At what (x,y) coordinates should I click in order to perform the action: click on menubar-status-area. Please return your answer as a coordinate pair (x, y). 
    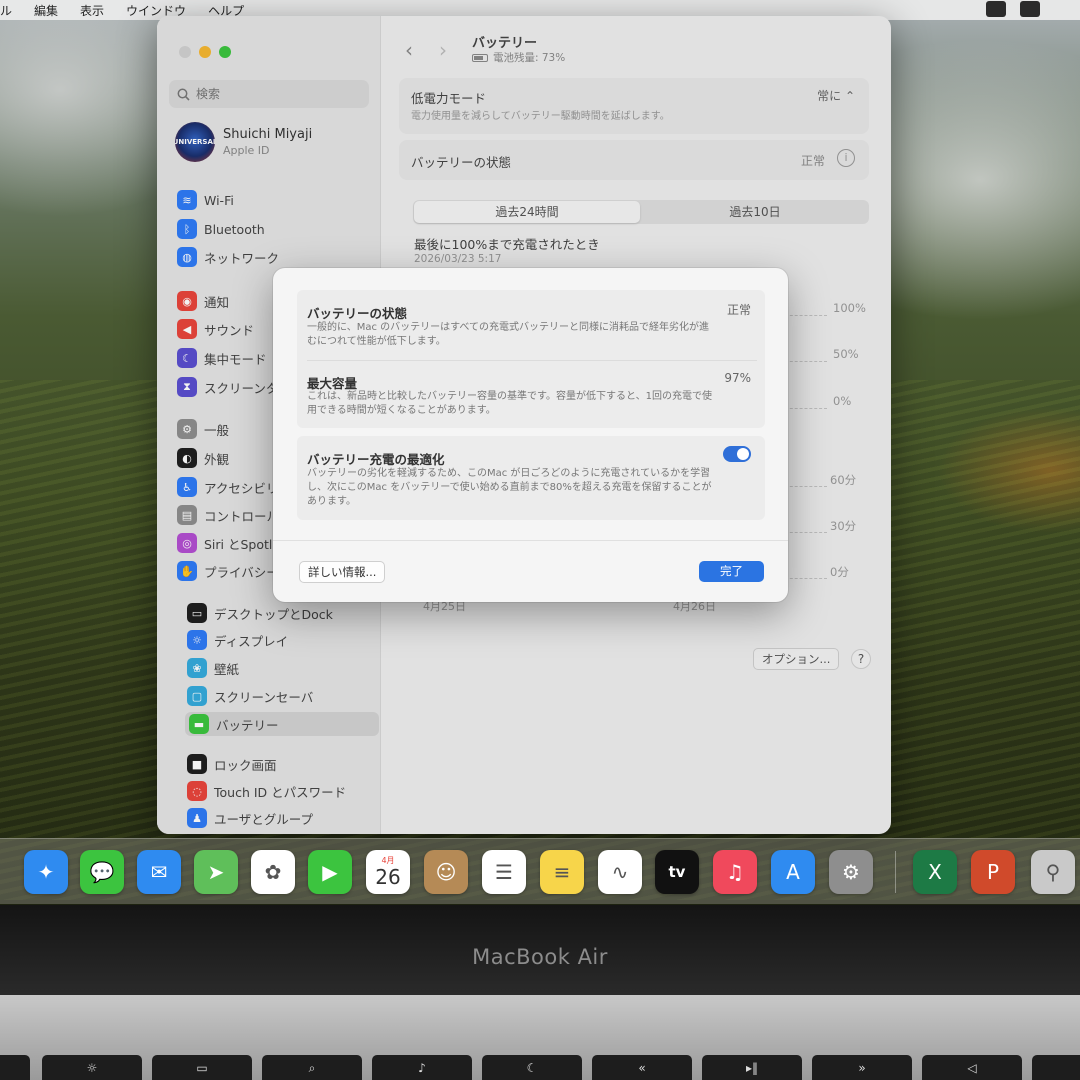
    Looking at the image, I should click on (1013, 9).